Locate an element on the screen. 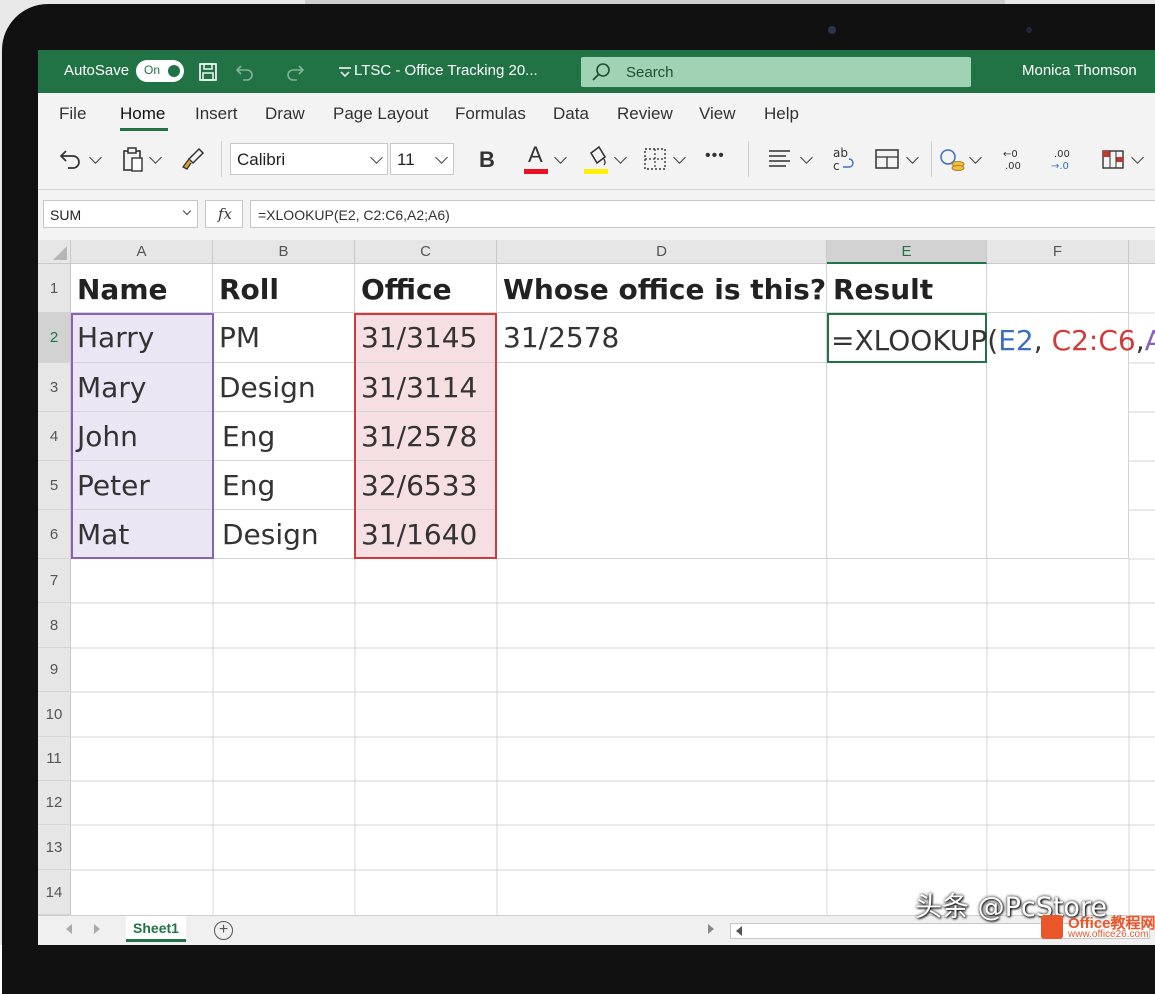 This screenshot has width=1155, height=994. row-header-11: 11 is located at coordinates (54, 759).